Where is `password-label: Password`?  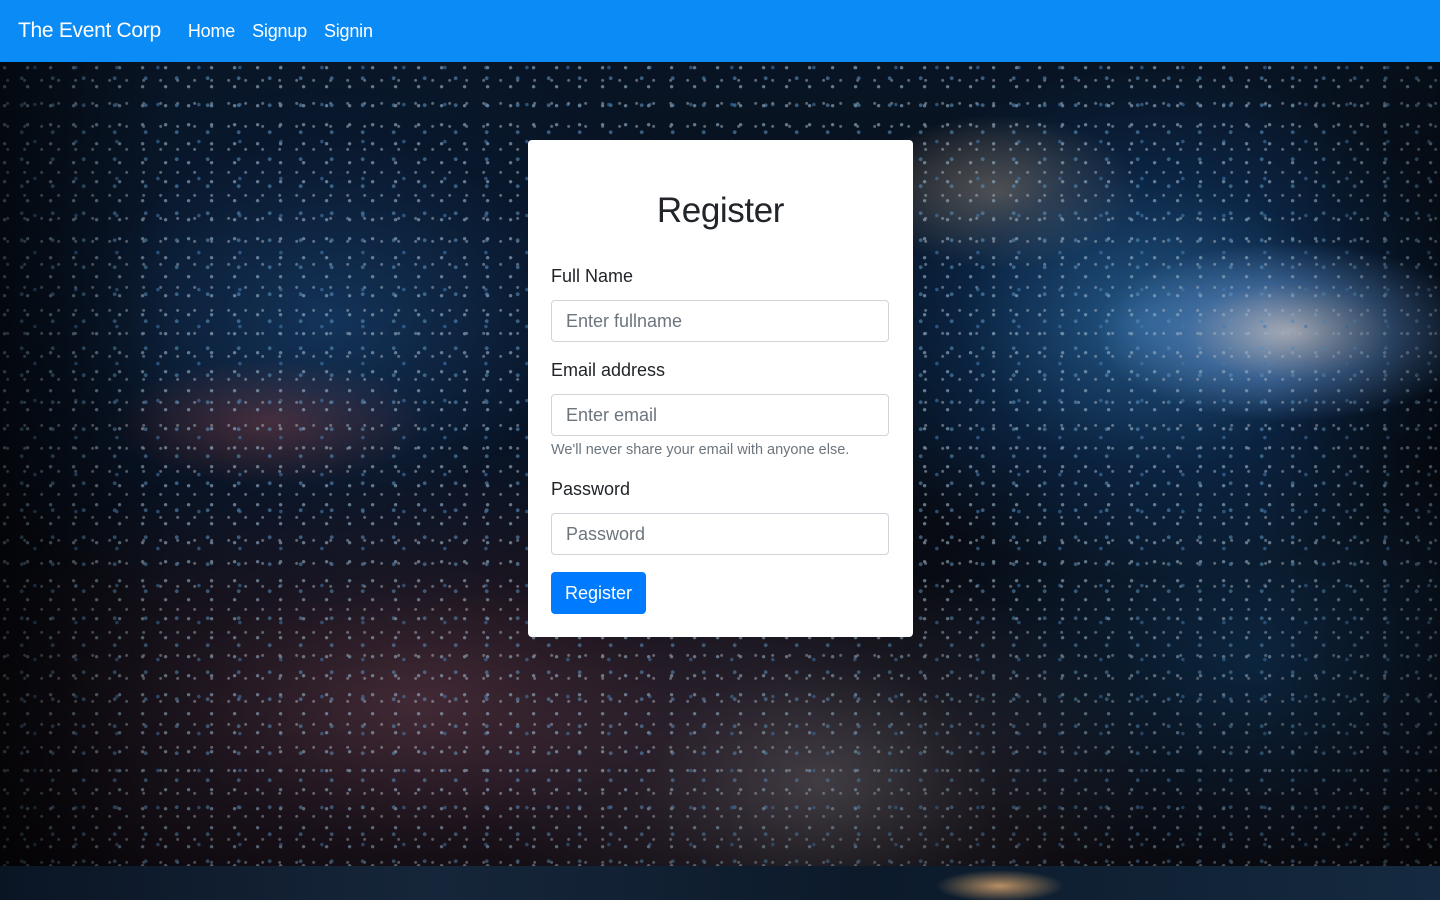 password-label: Password is located at coordinates (591, 489).